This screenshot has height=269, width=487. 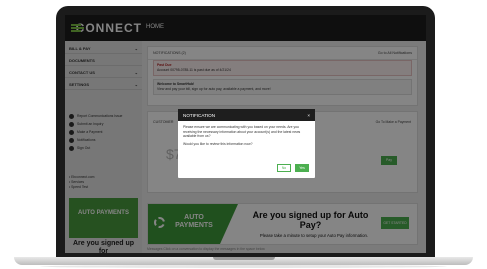 I want to click on no-button: No, so click(x=284, y=168).